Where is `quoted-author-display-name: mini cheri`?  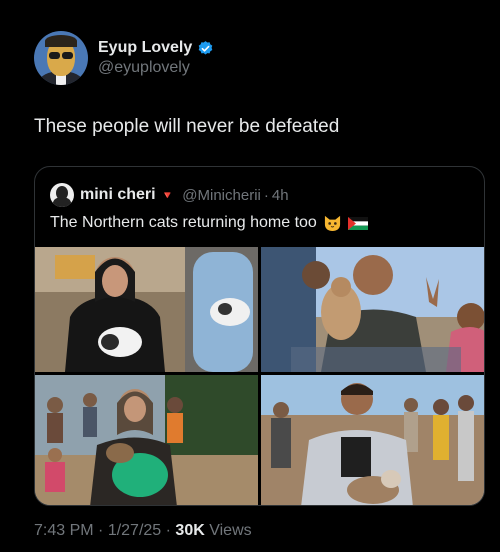
quoted-author-display-name: mini cheri is located at coordinates (118, 195).